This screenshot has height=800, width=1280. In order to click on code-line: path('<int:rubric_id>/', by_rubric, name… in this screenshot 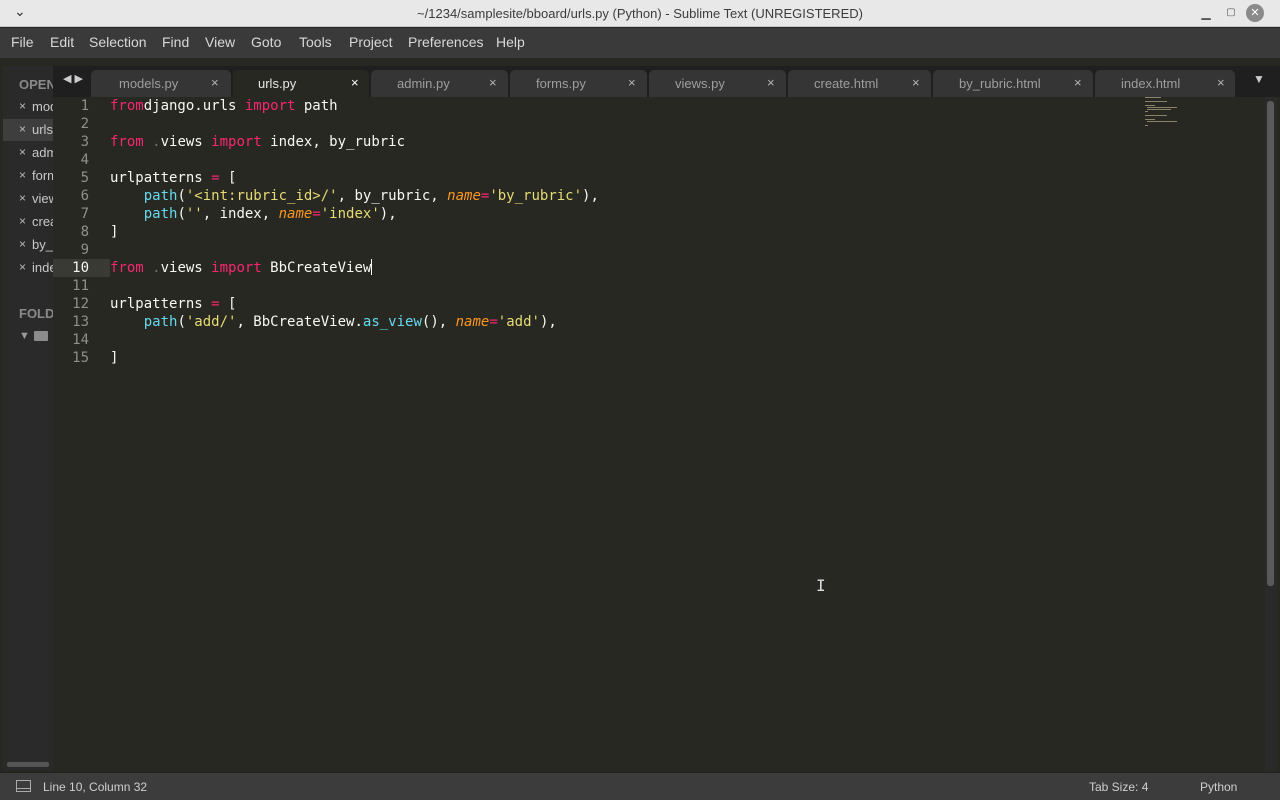, I will do `click(354, 196)`.